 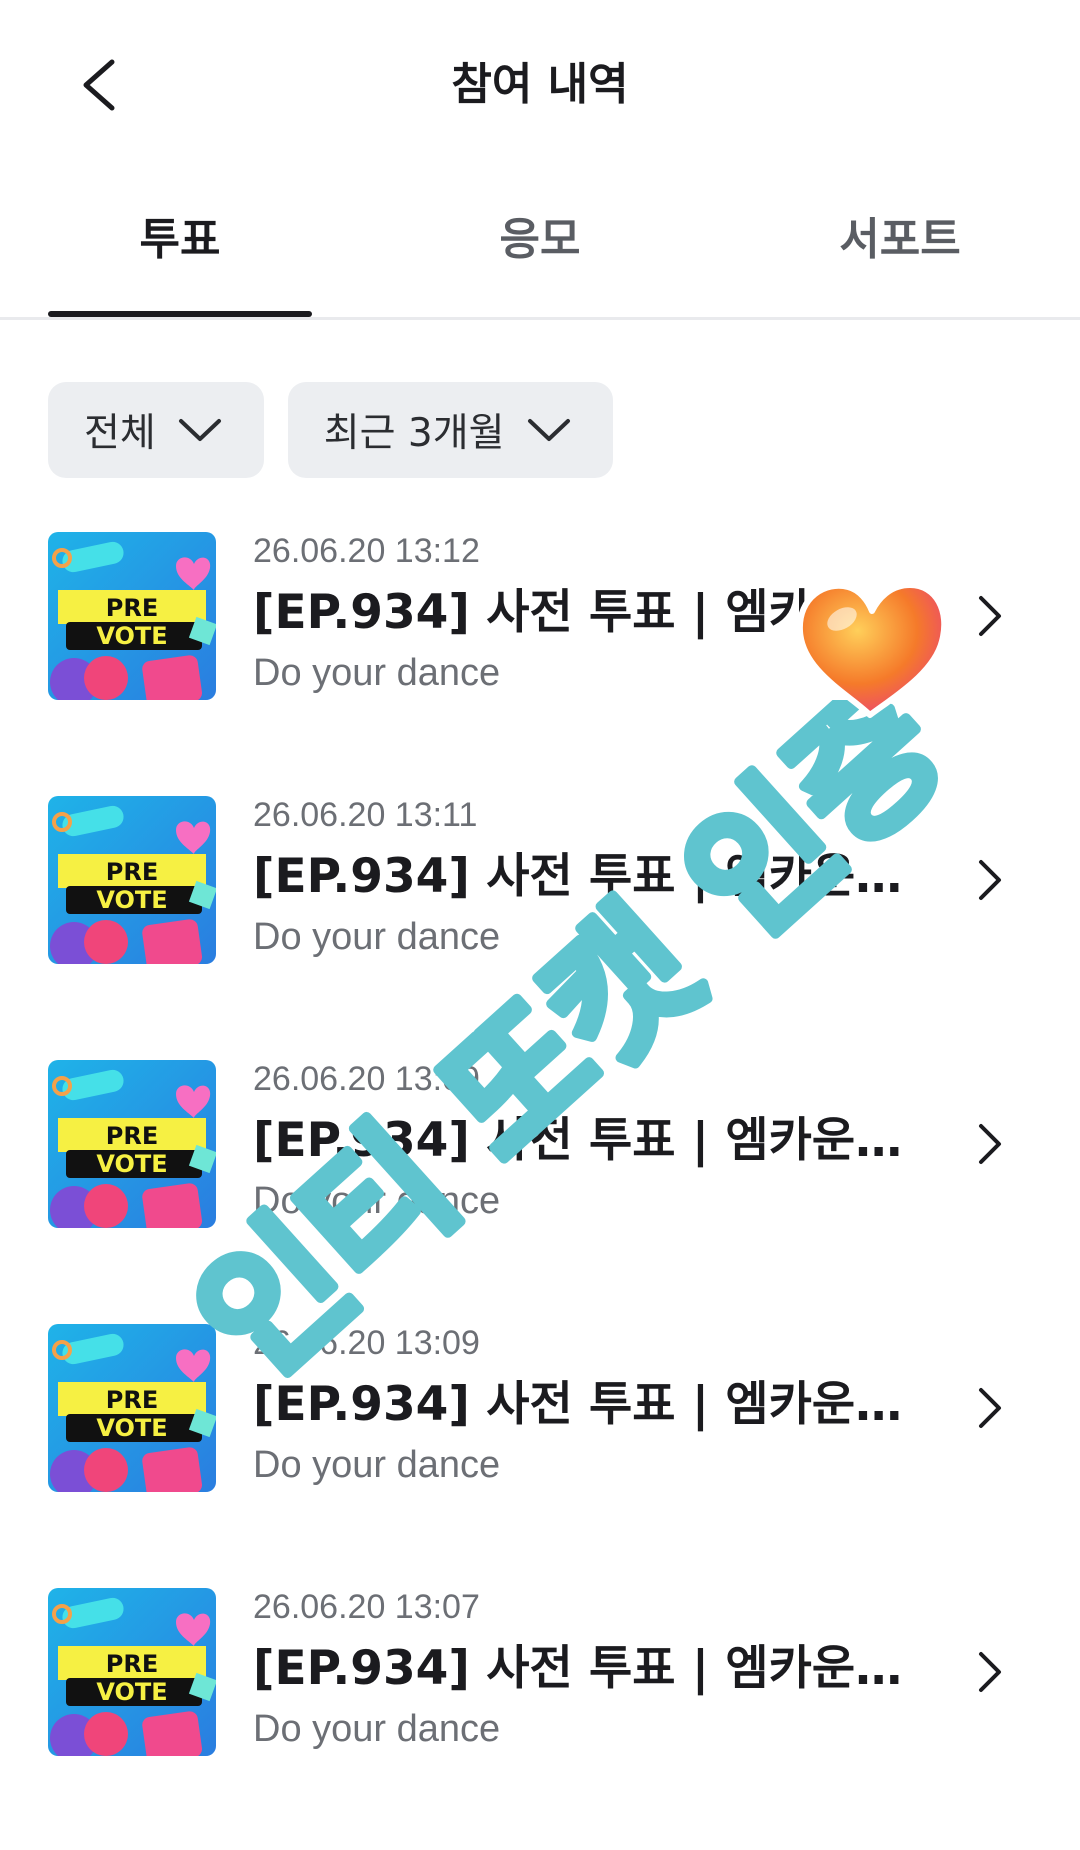 What do you see at coordinates (900, 260) in the screenshot?
I see `tab-support: 서포트` at bounding box center [900, 260].